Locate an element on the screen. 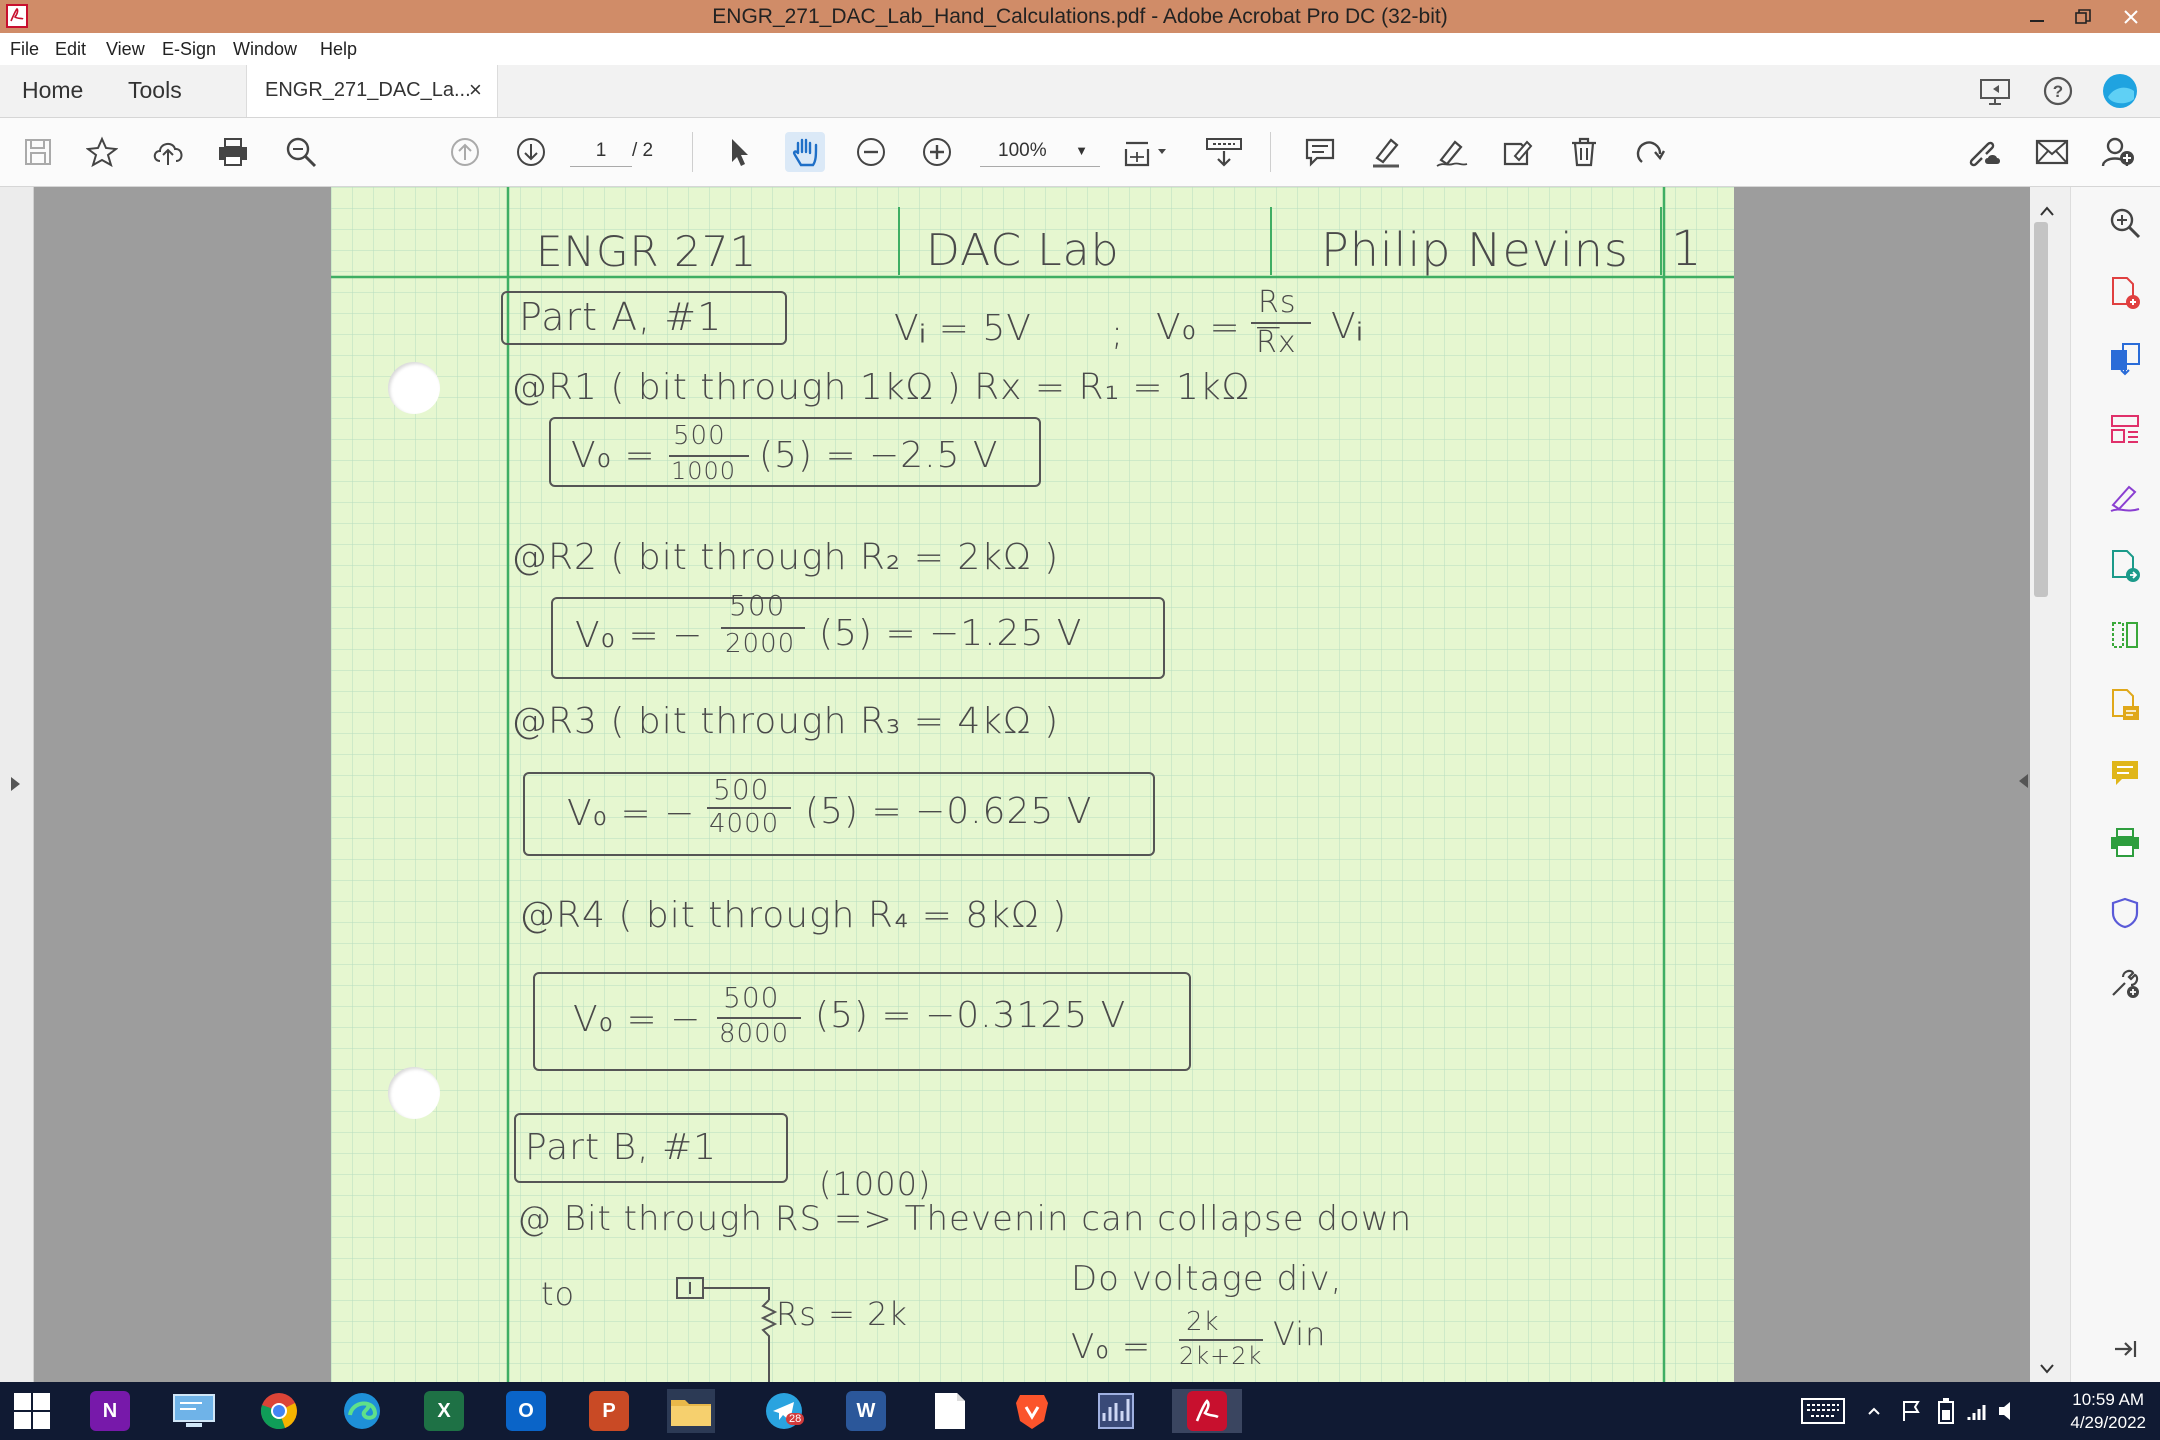 The width and height of the screenshot is (2160, 1440). taskbar-excel: X is located at coordinates (444, 1411).